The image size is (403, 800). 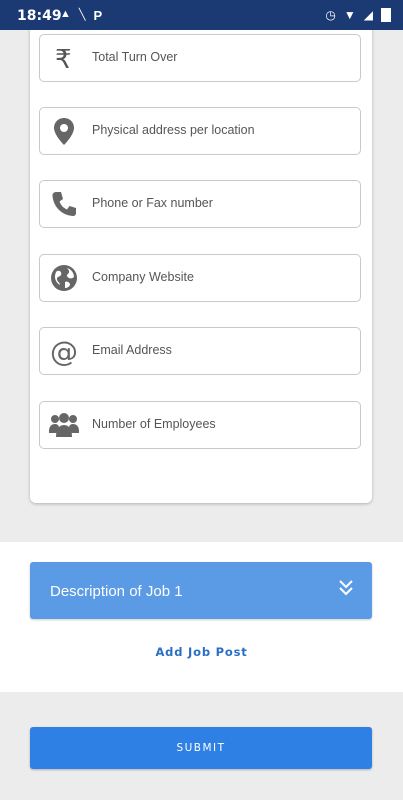 What do you see at coordinates (358, 15) in the screenshot?
I see `status-icons-right: ◷ ▼ ◢` at bounding box center [358, 15].